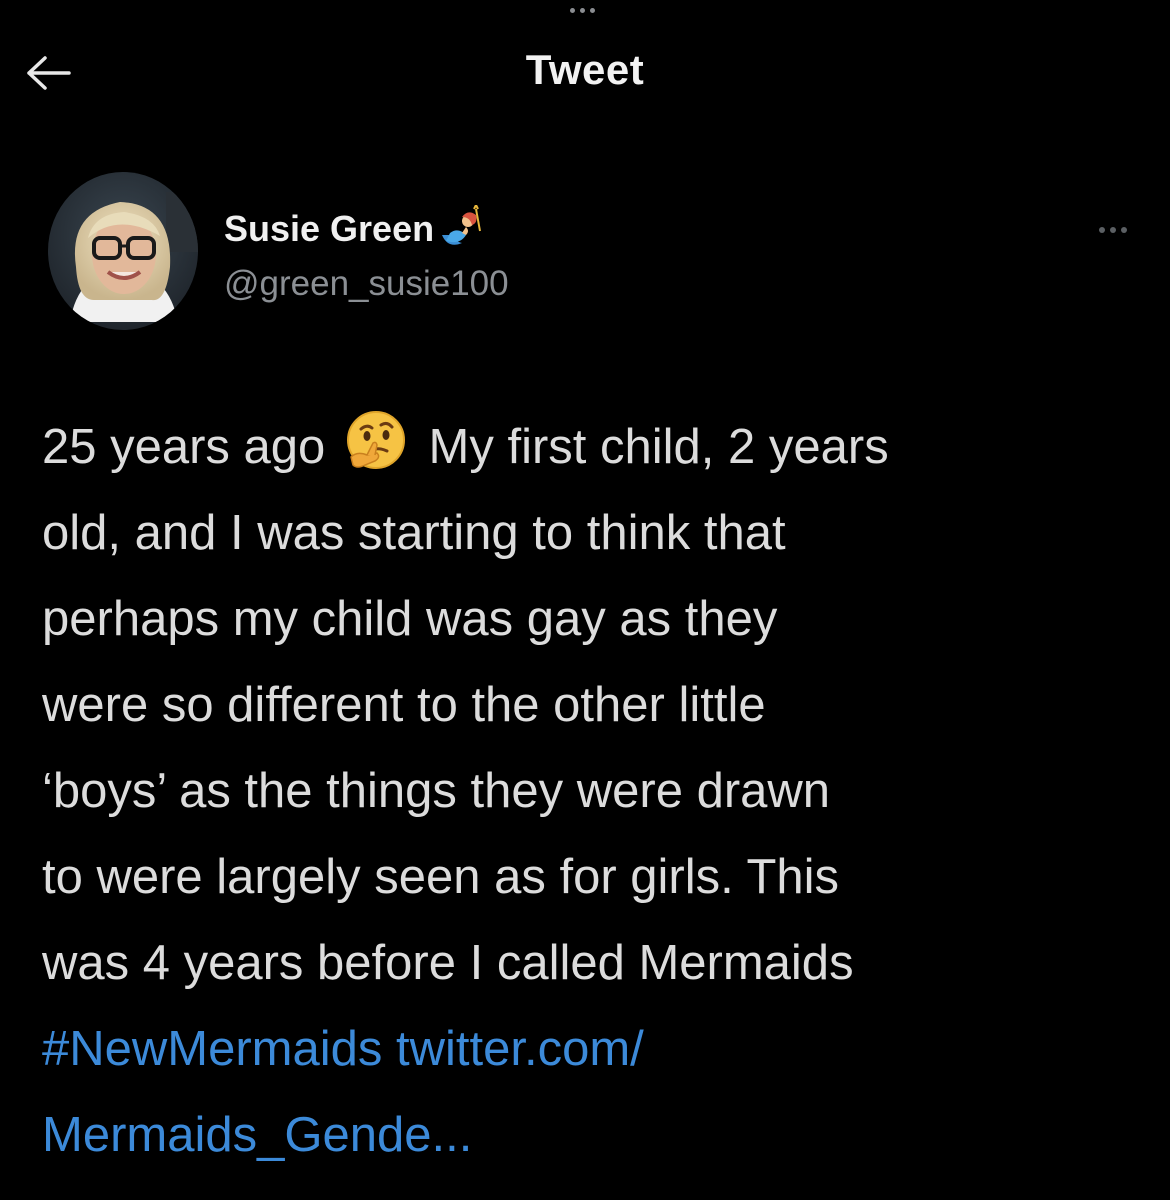 Image resolution: width=1170 pixels, height=1200 pixels. I want to click on tweet-line: 25 years ago My first child, 2 years, so click(597, 447).